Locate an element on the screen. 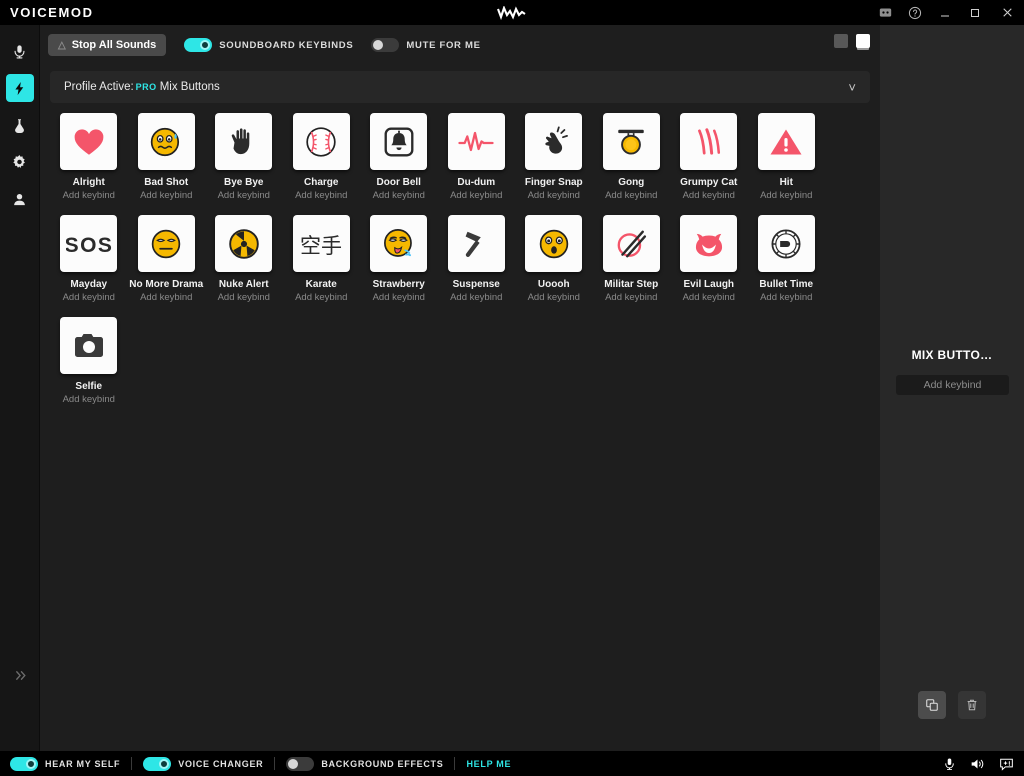 The image size is (1024, 776). view-mode-grid-button is located at coordinates (841, 41).